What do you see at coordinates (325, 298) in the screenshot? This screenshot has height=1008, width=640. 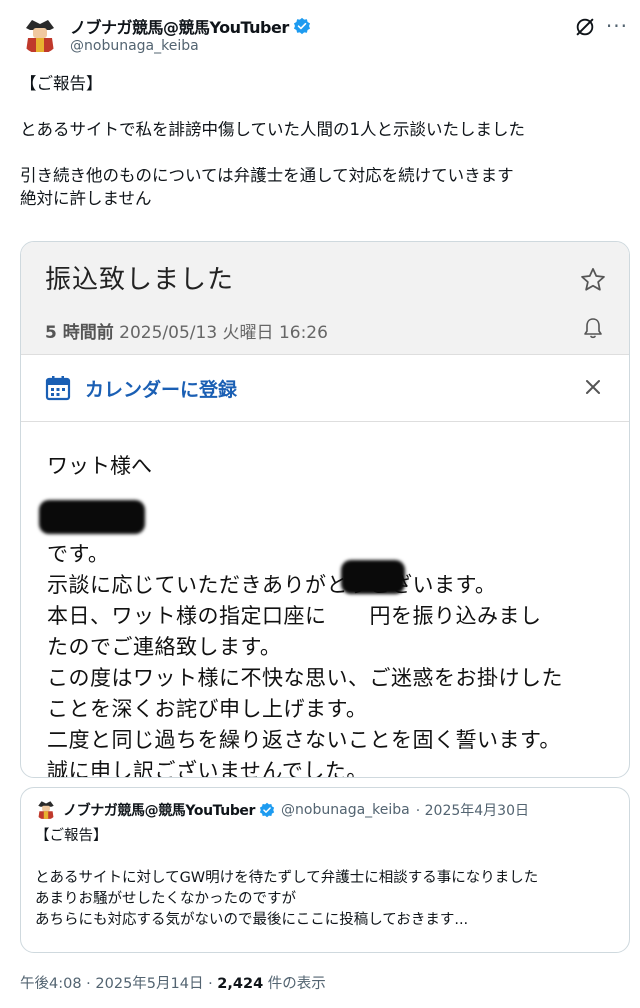 I see `mail-header: 振込致しました 5 時間前 2025/05/13 火曜日 16:26` at bounding box center [325, 298].